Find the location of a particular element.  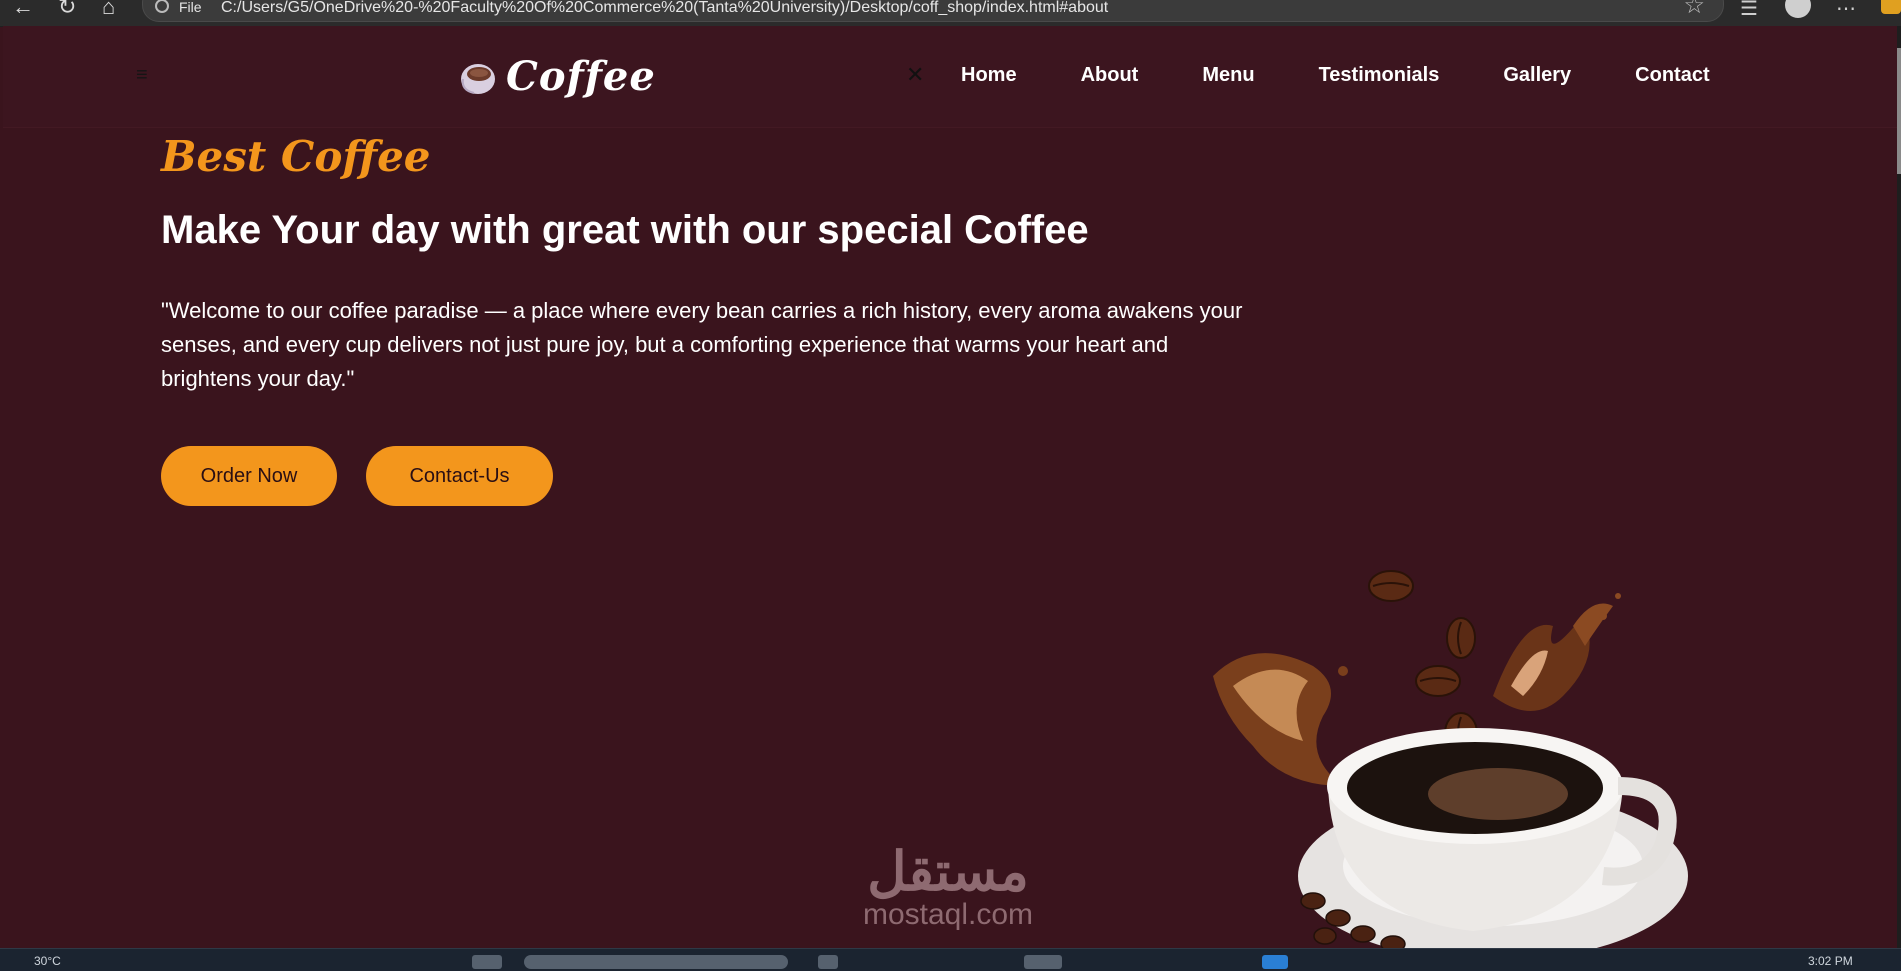

watermark: مستقل mostaql.com is located at coordinates (948, 887).